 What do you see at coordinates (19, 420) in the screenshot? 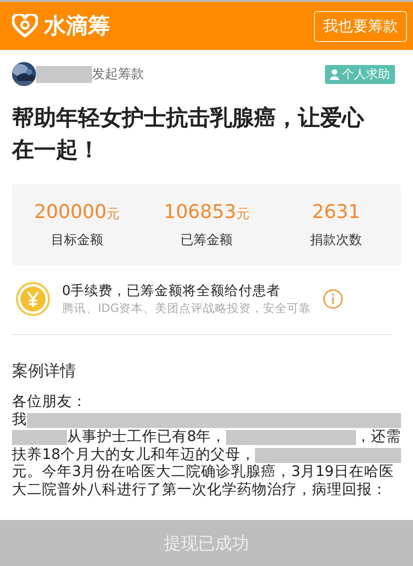
I see `story-text: 我` at bounding box center [19, 420].